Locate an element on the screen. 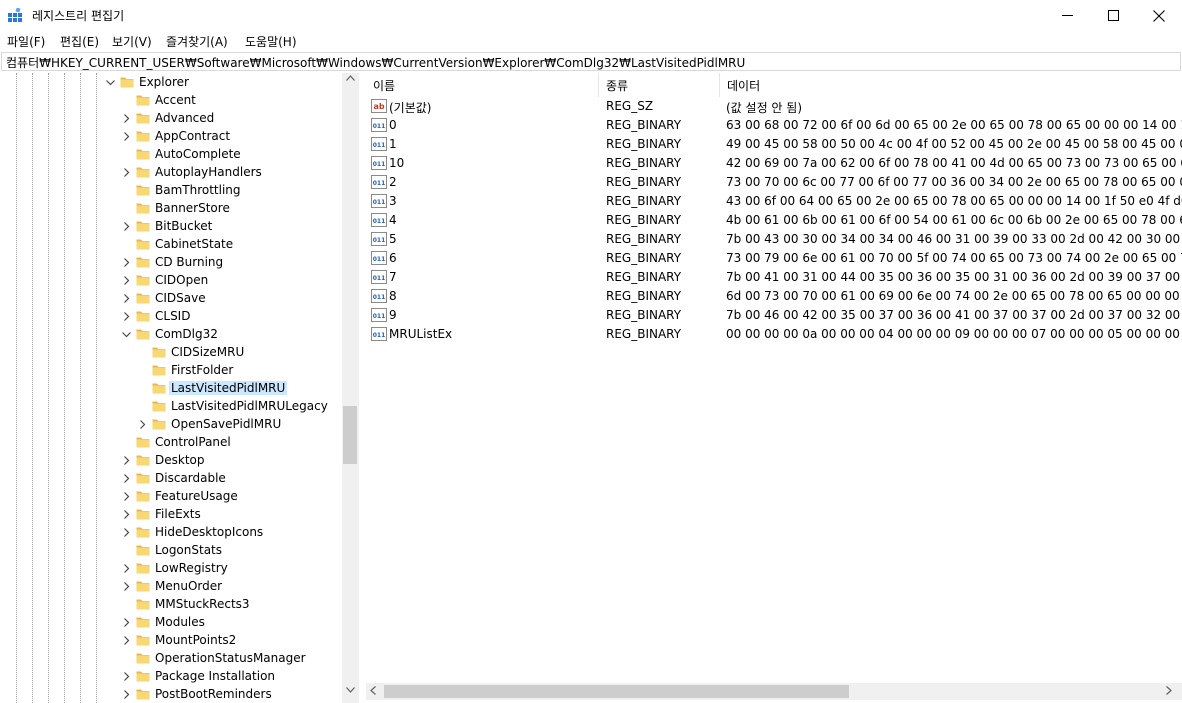 The width and height of the screenshot is (1182, 703). tree-item: FirstFolder is located at coordinates (171, 371).